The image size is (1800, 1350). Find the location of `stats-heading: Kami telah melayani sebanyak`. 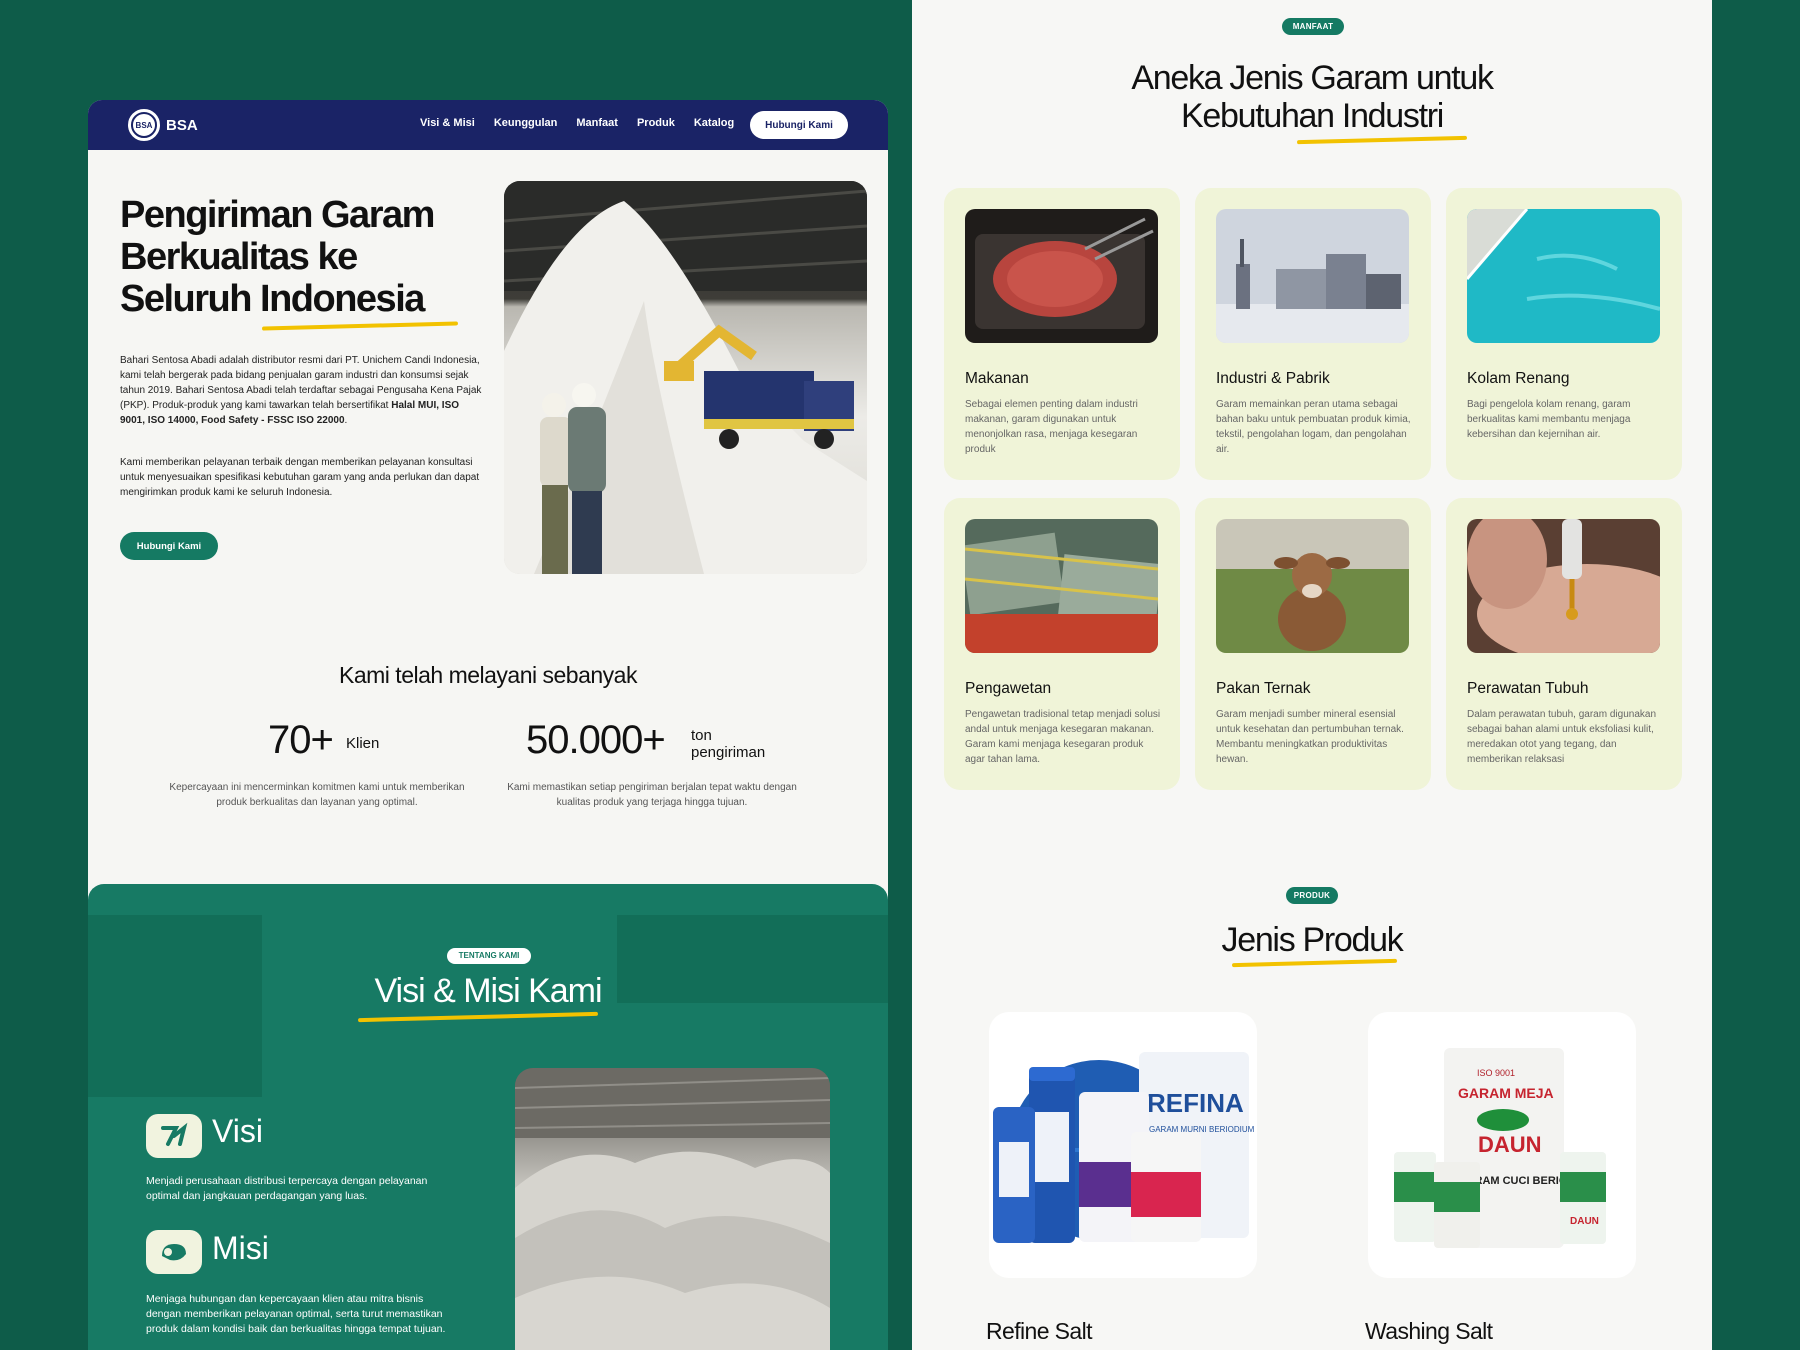

stats-heading: Kami telah melayani sebanyak is located at coordinates (488, 675).